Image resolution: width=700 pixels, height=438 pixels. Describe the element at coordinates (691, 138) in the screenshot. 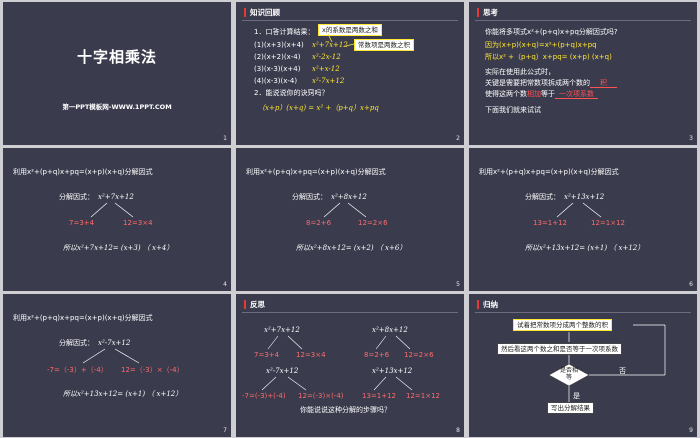

I see `slide-number: 3` at that location.